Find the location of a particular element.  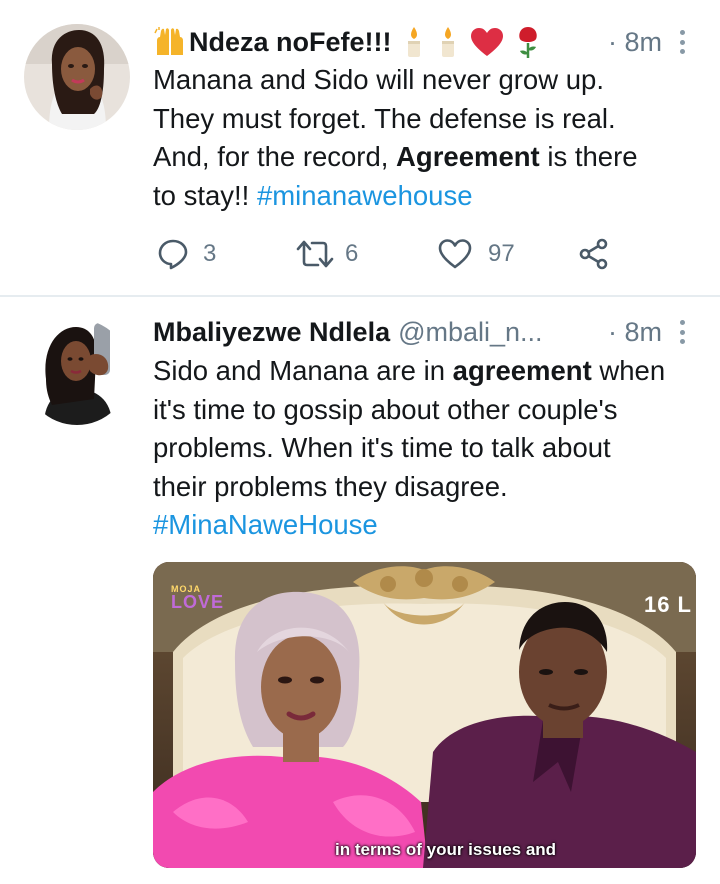

display-name: Mbaliyezwe Ndlela is located at coordinates (271, 332).